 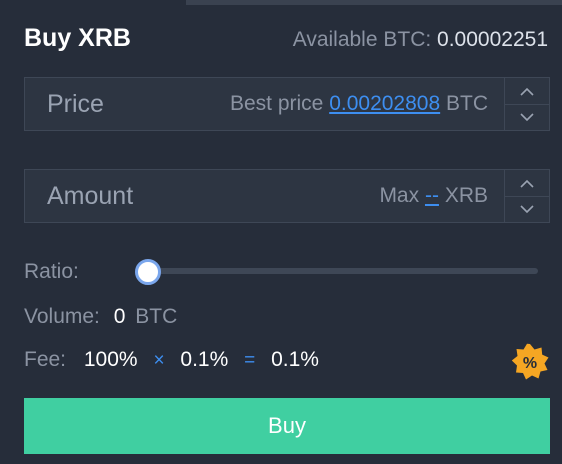 I want to click on equals-sign: =, so click(x=250, y=360).